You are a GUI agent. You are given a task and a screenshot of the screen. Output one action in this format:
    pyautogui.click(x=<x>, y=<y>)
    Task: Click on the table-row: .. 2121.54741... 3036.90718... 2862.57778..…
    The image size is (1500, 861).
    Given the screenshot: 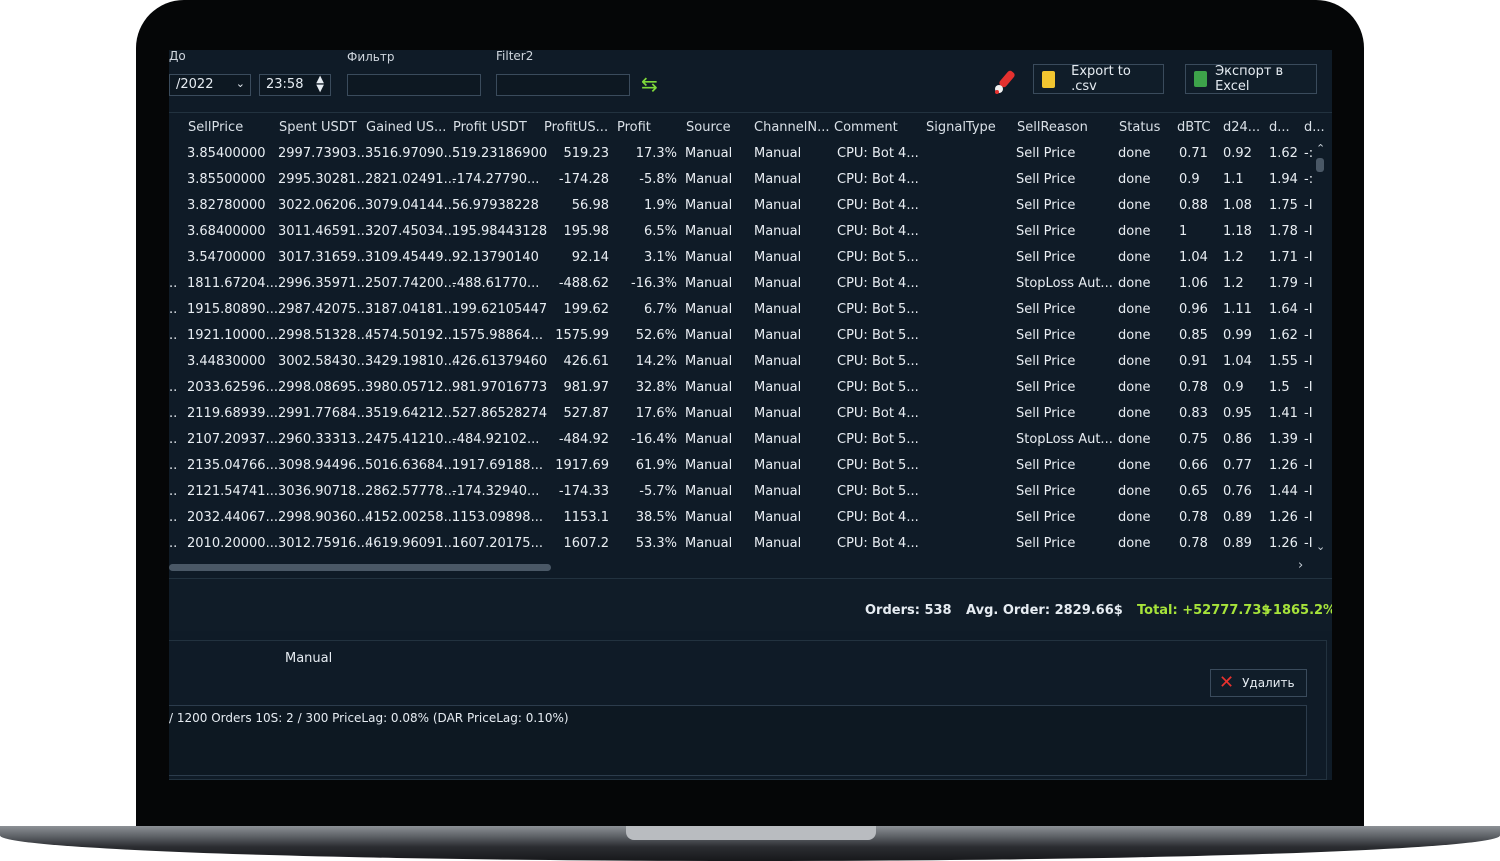 What is the action you would take?
    pyautogui.click(x=750, y=497)
    